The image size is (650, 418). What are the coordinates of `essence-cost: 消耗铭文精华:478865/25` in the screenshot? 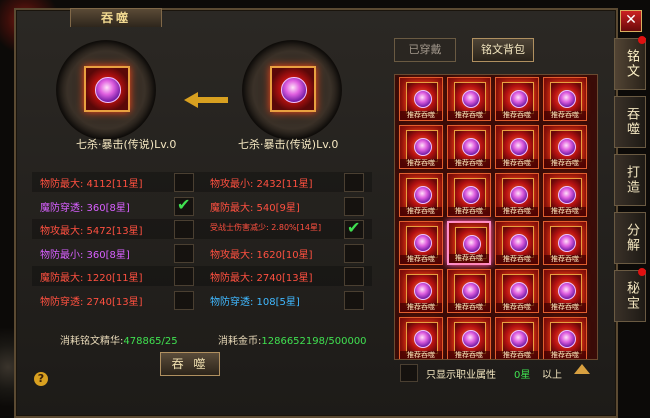 It's located at (119, 339).